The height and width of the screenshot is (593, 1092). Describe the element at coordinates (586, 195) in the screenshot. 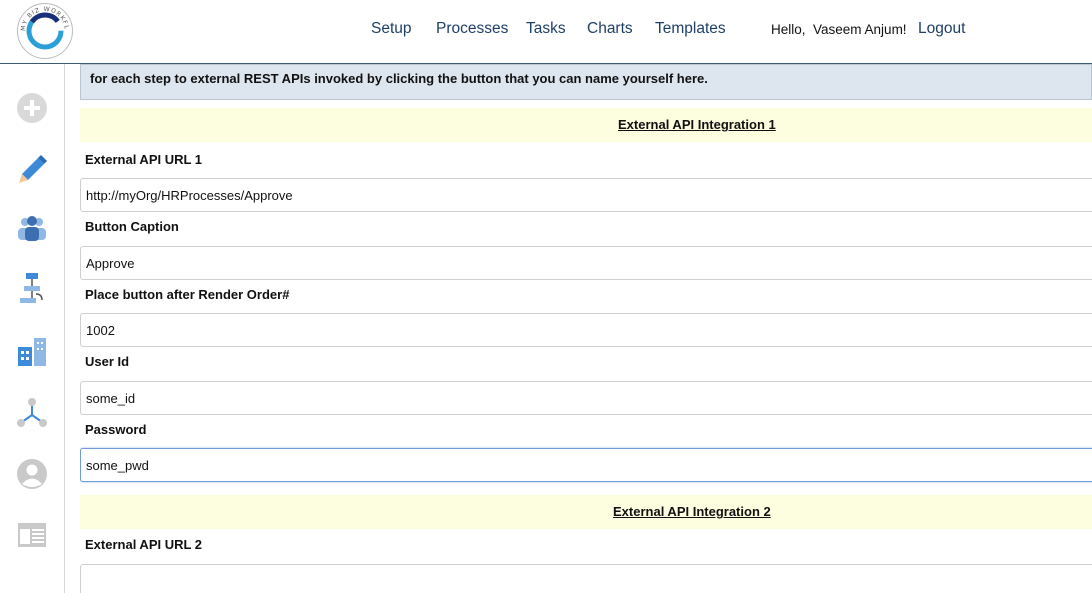

I see `url-1-input` at that location.